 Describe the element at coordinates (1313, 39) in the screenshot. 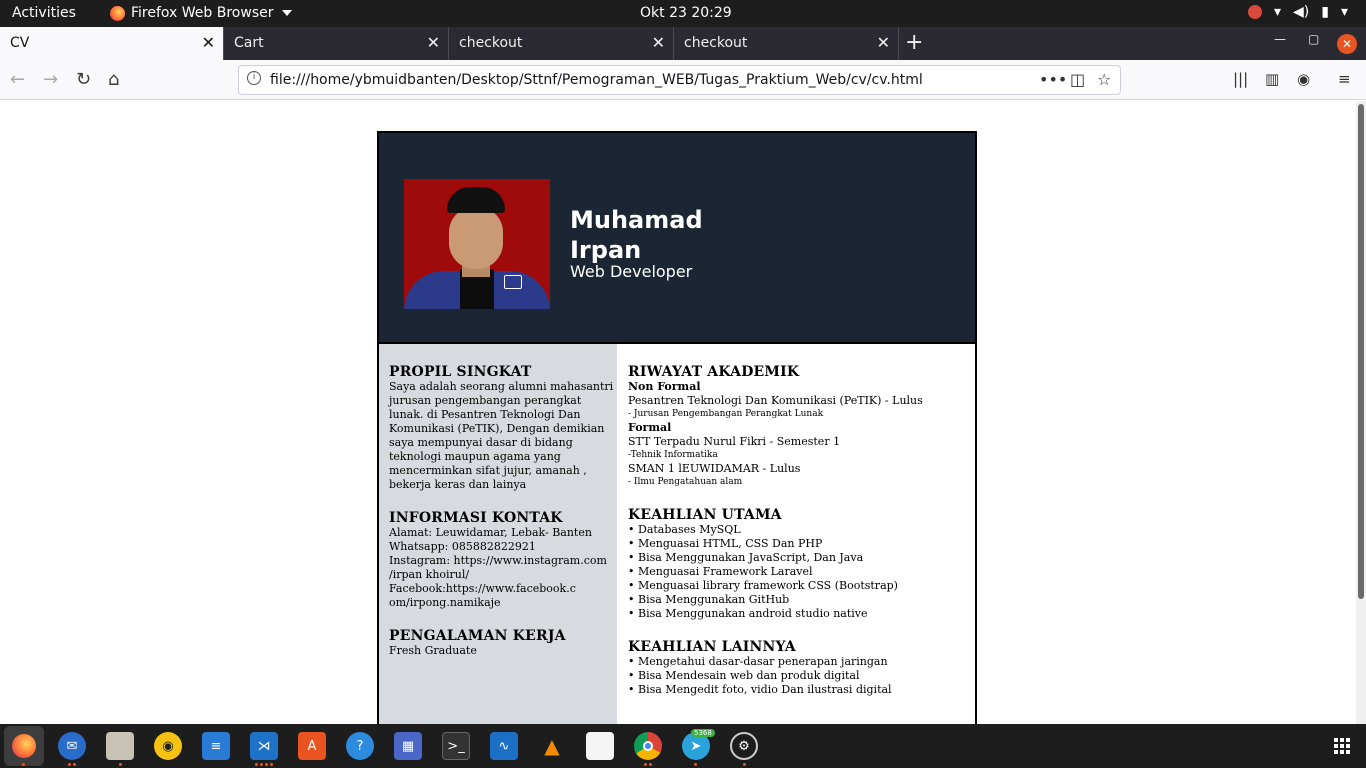

I see `maximize-icon: ▢` at that location.